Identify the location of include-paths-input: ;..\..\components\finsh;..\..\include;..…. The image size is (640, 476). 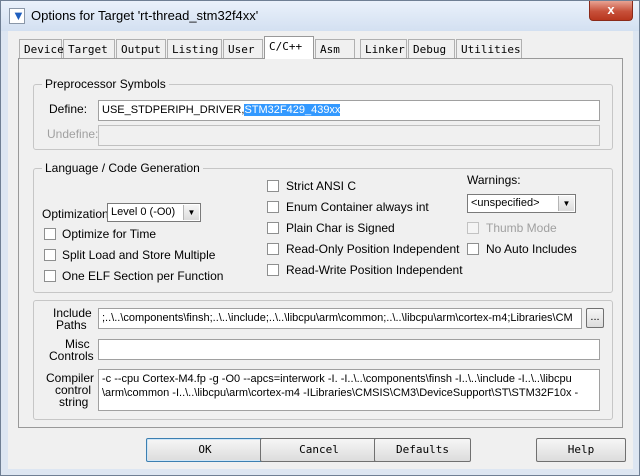
(340, 318).